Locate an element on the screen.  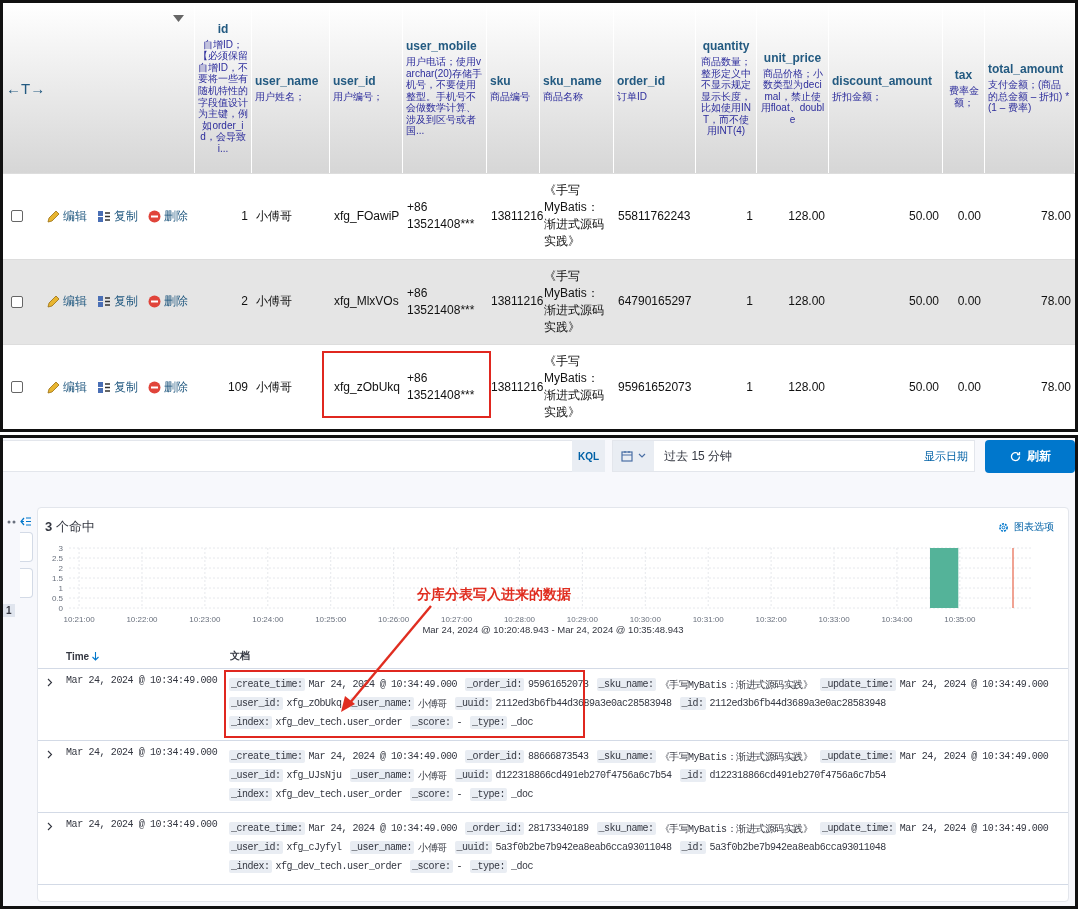
refresh-button: 刷新 is located at coordinates (1030, 456).